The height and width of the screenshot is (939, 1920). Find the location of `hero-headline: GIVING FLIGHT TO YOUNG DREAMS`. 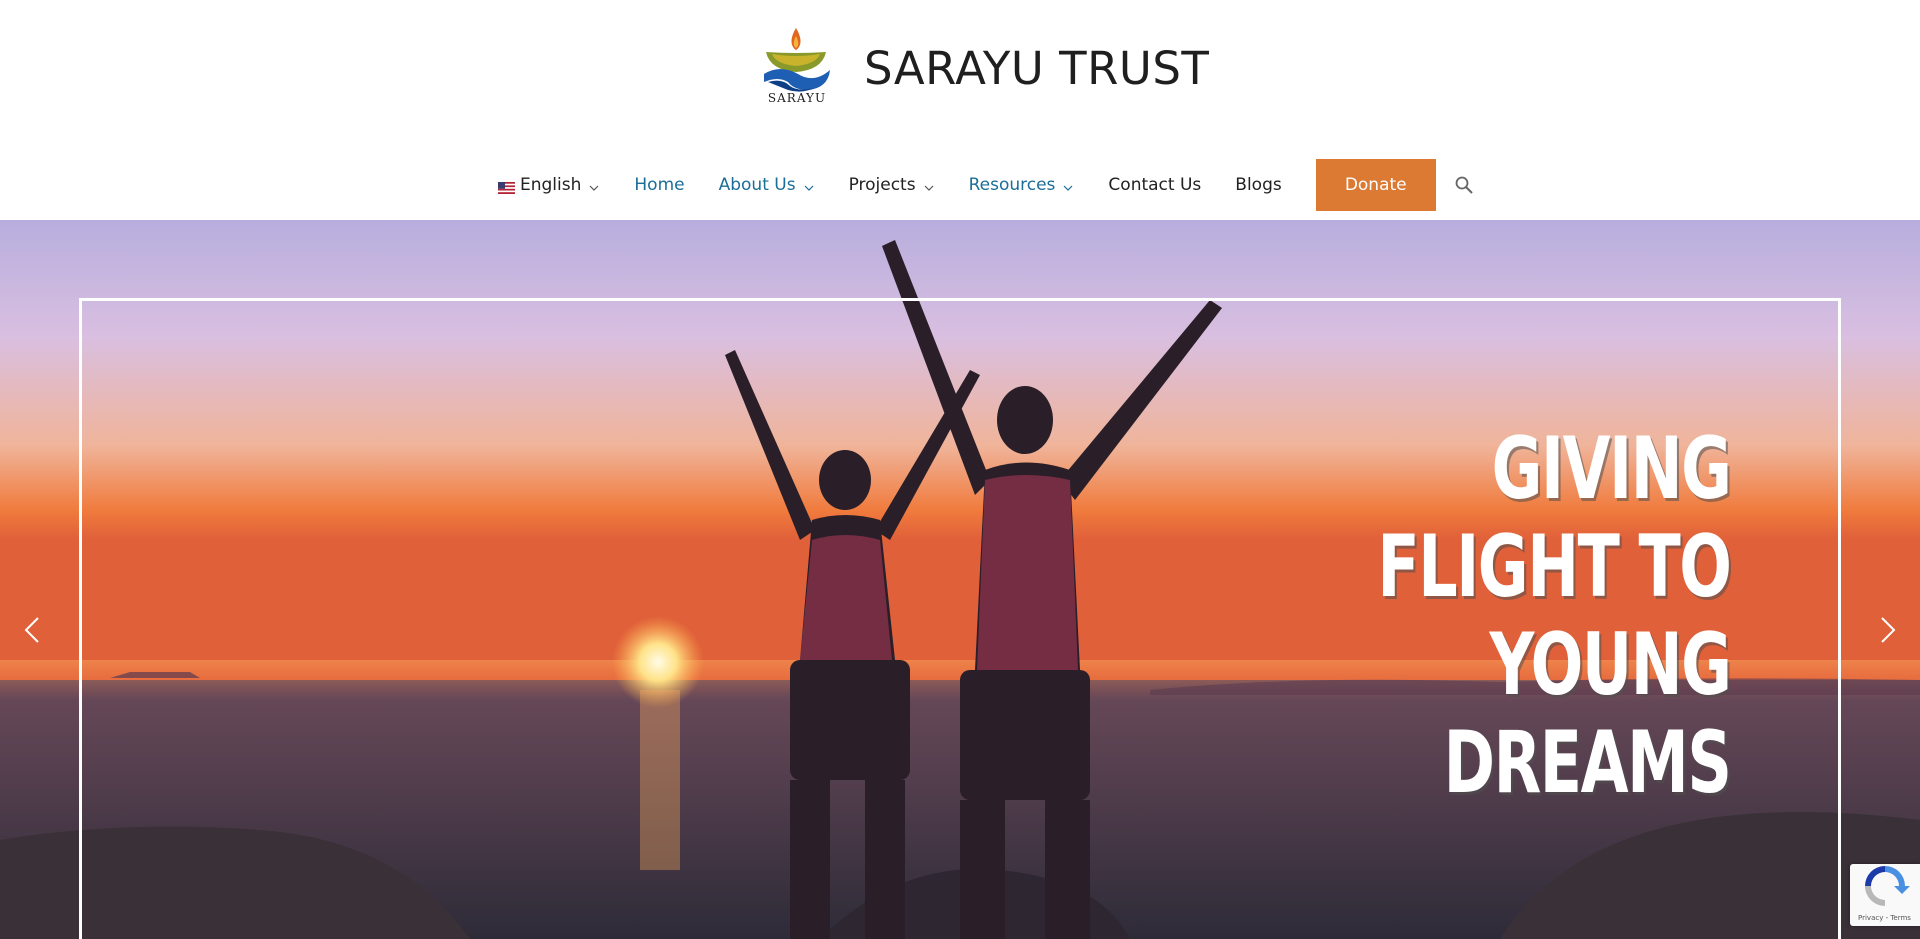

hero-headline: GIVING FLIGHT TO YOUNG DREAMS is located at coordinates (1554, 616).